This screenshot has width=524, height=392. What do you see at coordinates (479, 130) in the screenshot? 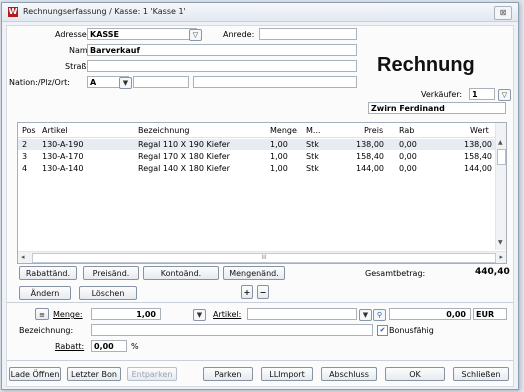
I see `col-wert: Wert` at bounding box center [479, 130].